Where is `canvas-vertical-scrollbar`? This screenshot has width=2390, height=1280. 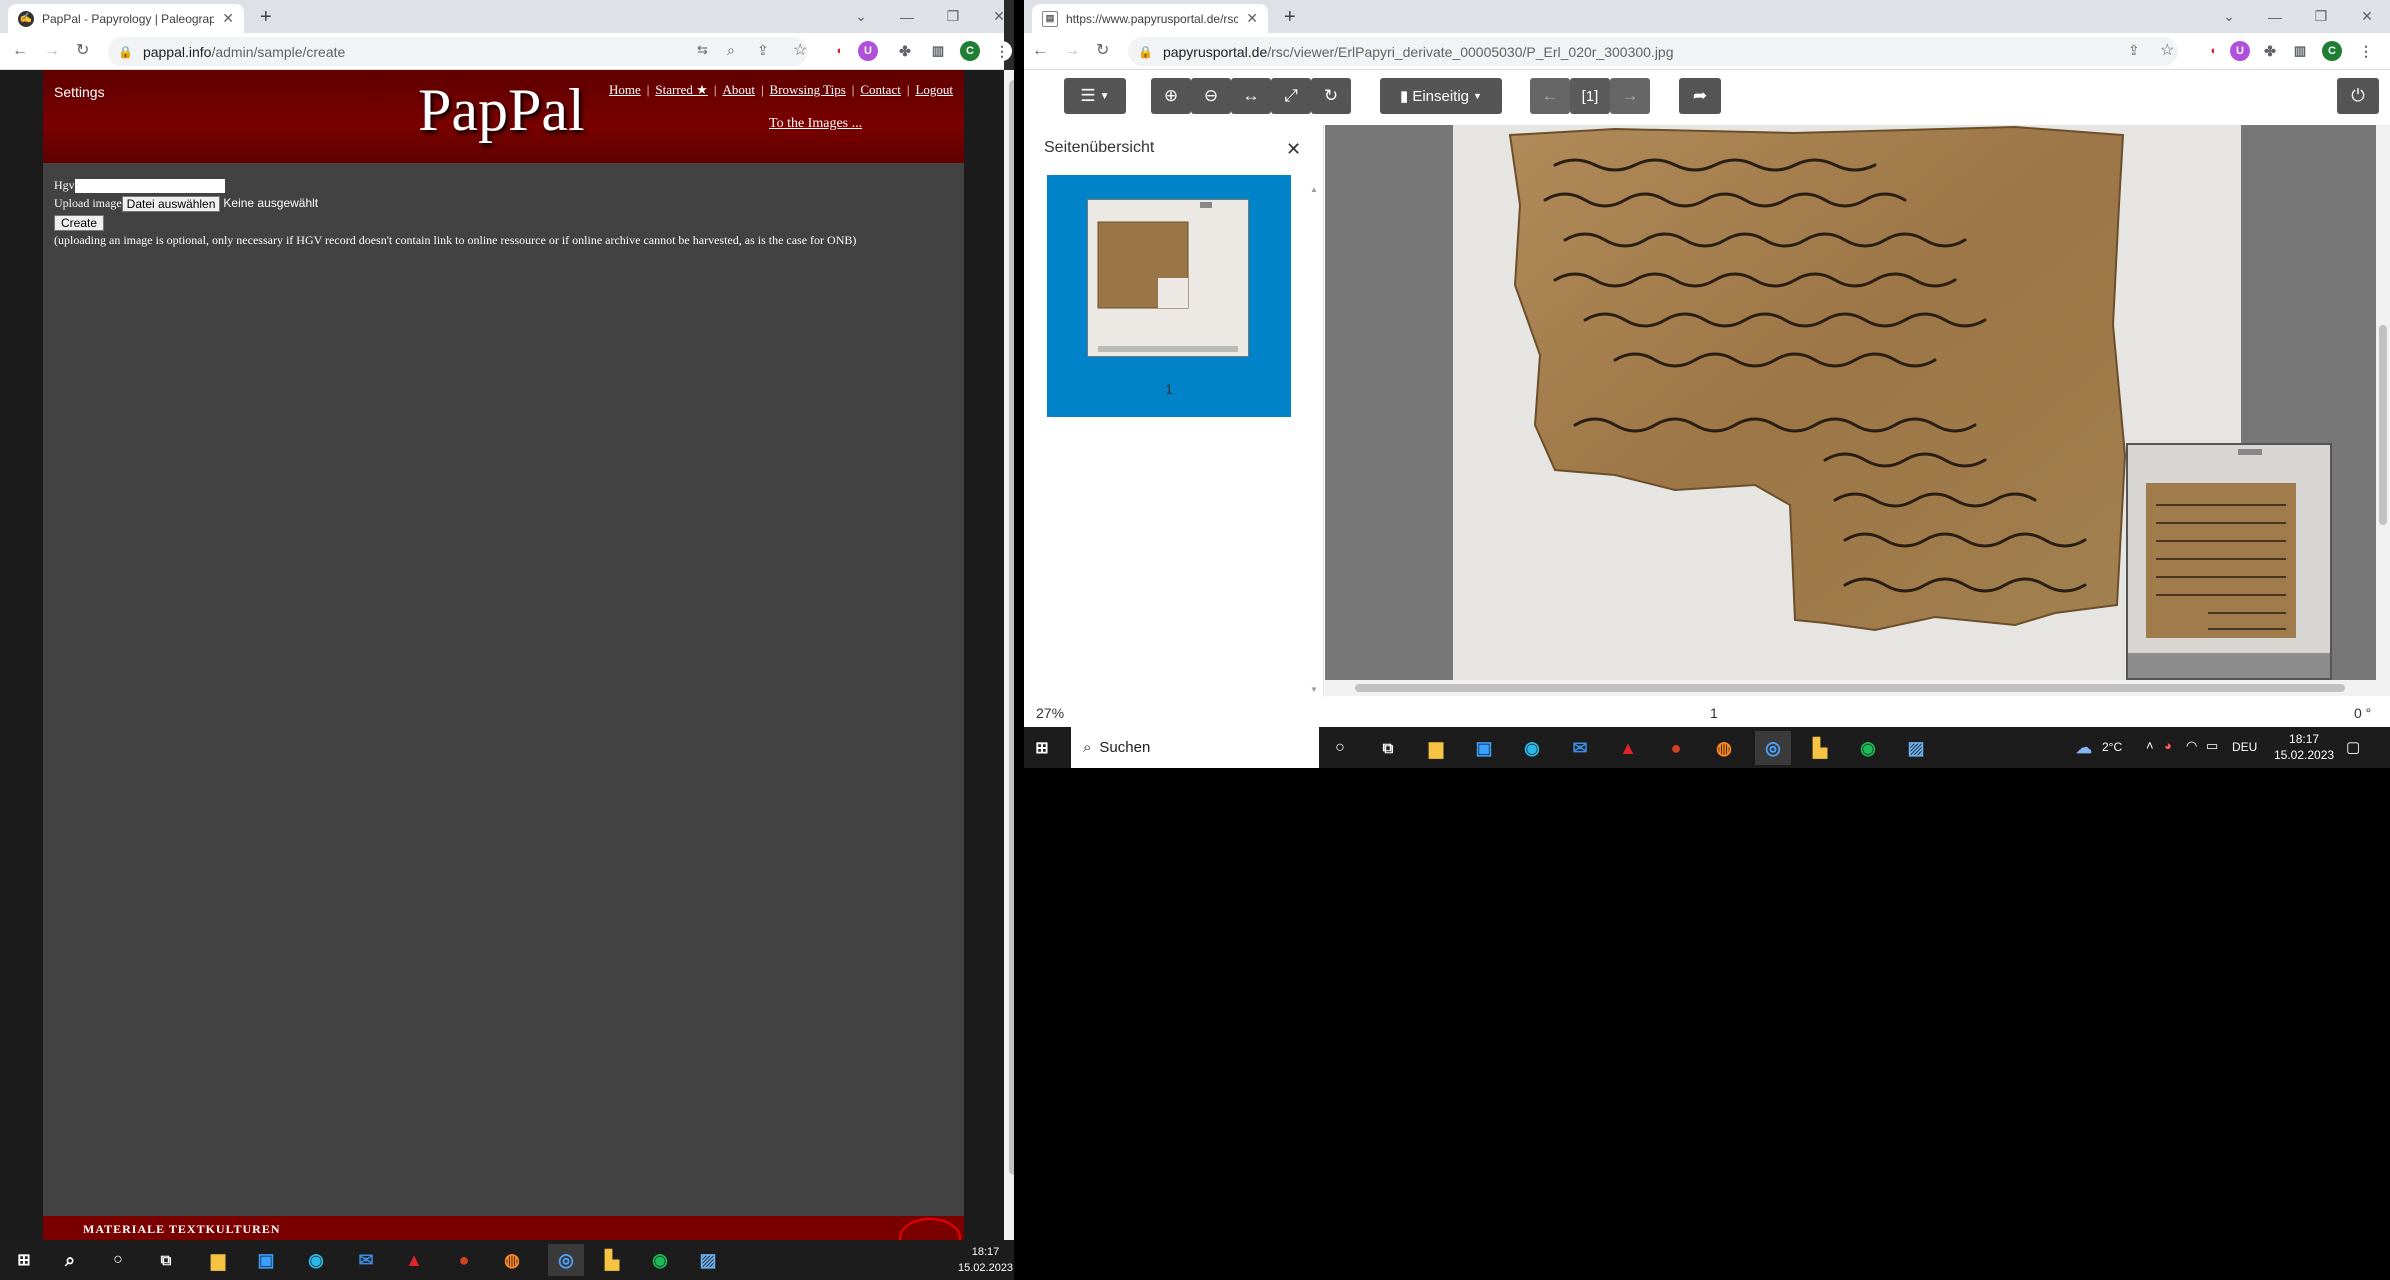
canvas-vertical-scrollbar is located at coordinates (2383, 402).